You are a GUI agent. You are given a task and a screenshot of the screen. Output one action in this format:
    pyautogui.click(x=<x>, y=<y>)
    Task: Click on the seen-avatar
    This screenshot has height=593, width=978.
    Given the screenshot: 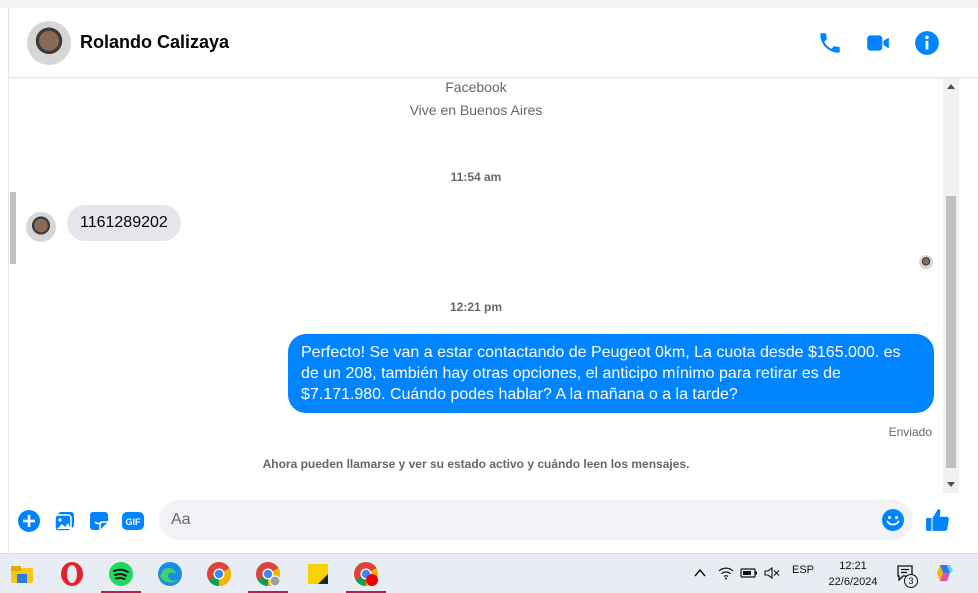 What is the action you would take?
    pyautogui.click(x=926, y=262)
    